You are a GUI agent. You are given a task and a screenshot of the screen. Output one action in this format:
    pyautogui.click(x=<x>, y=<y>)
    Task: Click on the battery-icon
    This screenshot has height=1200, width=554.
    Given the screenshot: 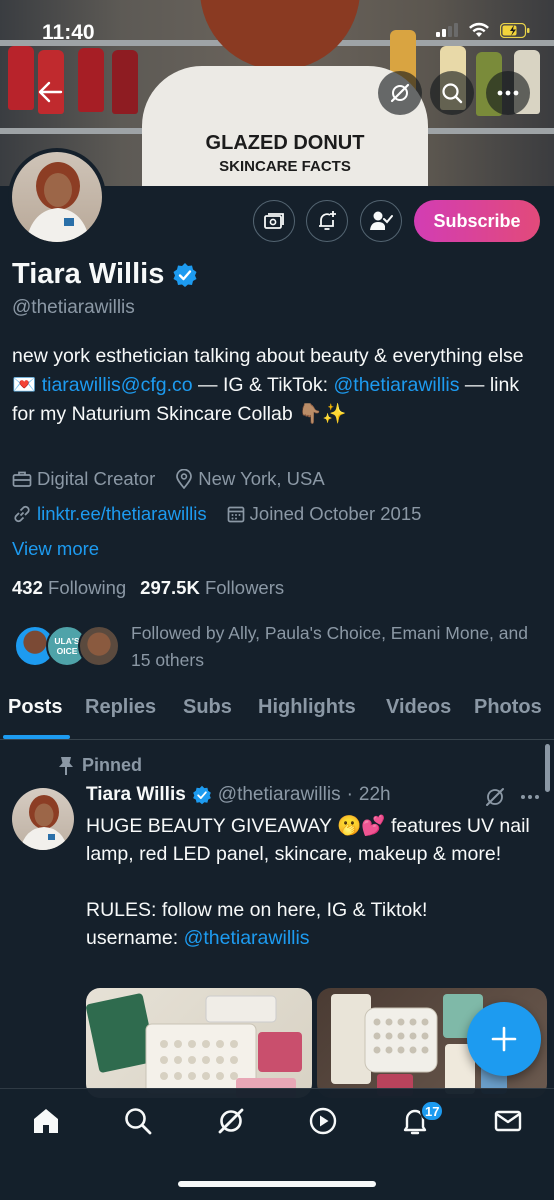 What is the action you would take?
    pyautogui.click(x=515, y=30)
    